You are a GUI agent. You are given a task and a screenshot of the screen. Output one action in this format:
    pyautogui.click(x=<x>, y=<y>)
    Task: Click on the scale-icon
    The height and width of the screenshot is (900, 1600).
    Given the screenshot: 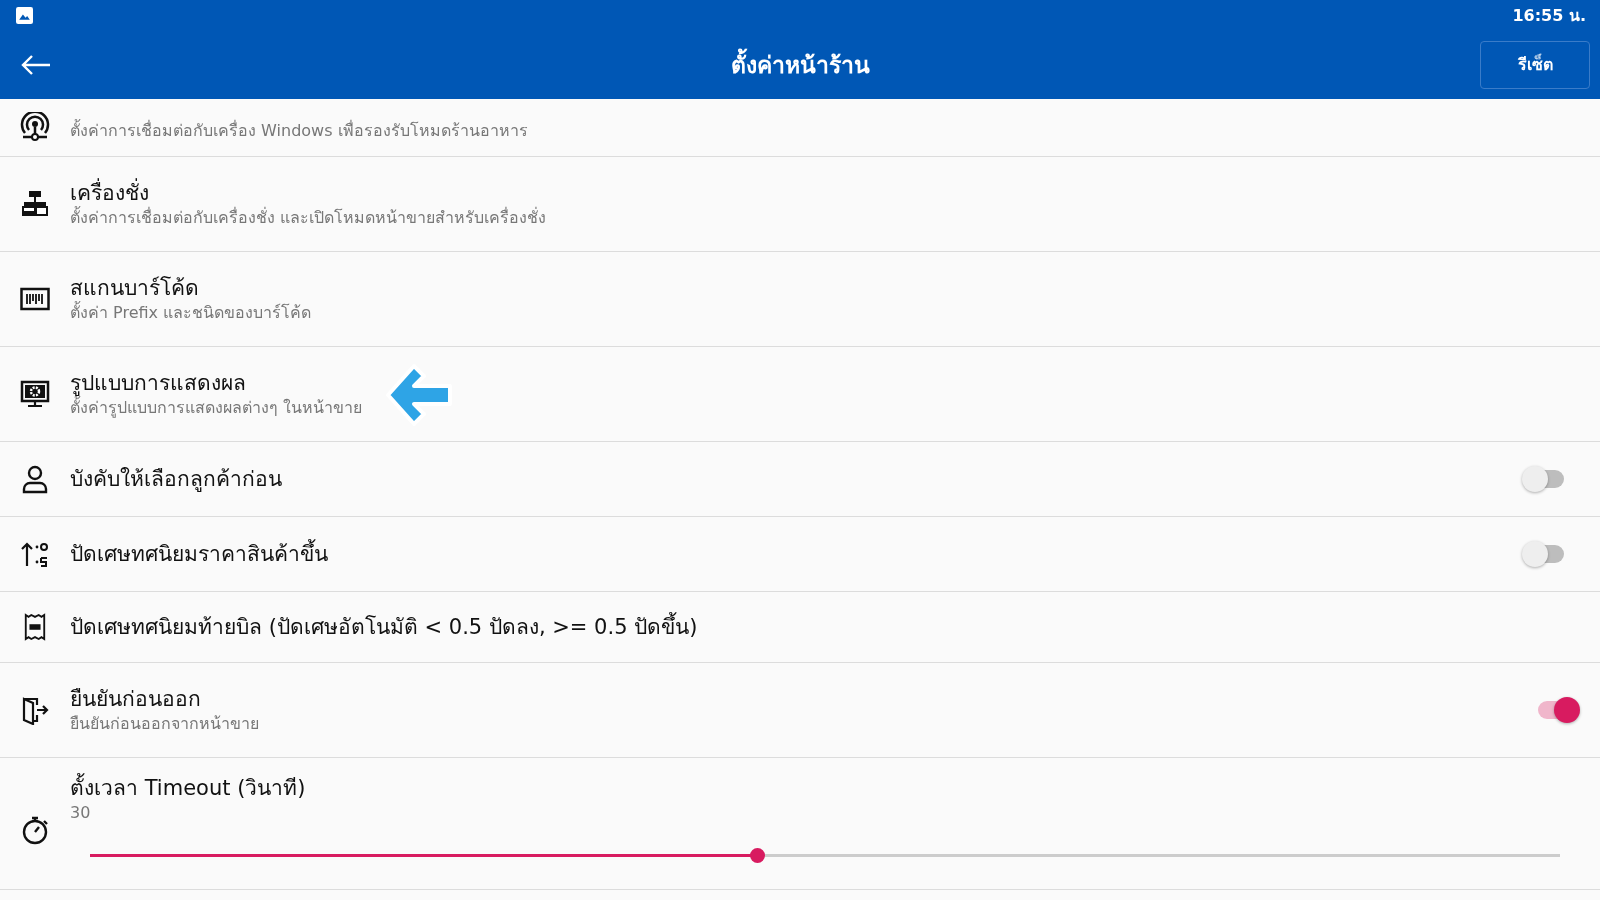 What is the action you would take?
    pyautogui.click(x=35, y=204)
    